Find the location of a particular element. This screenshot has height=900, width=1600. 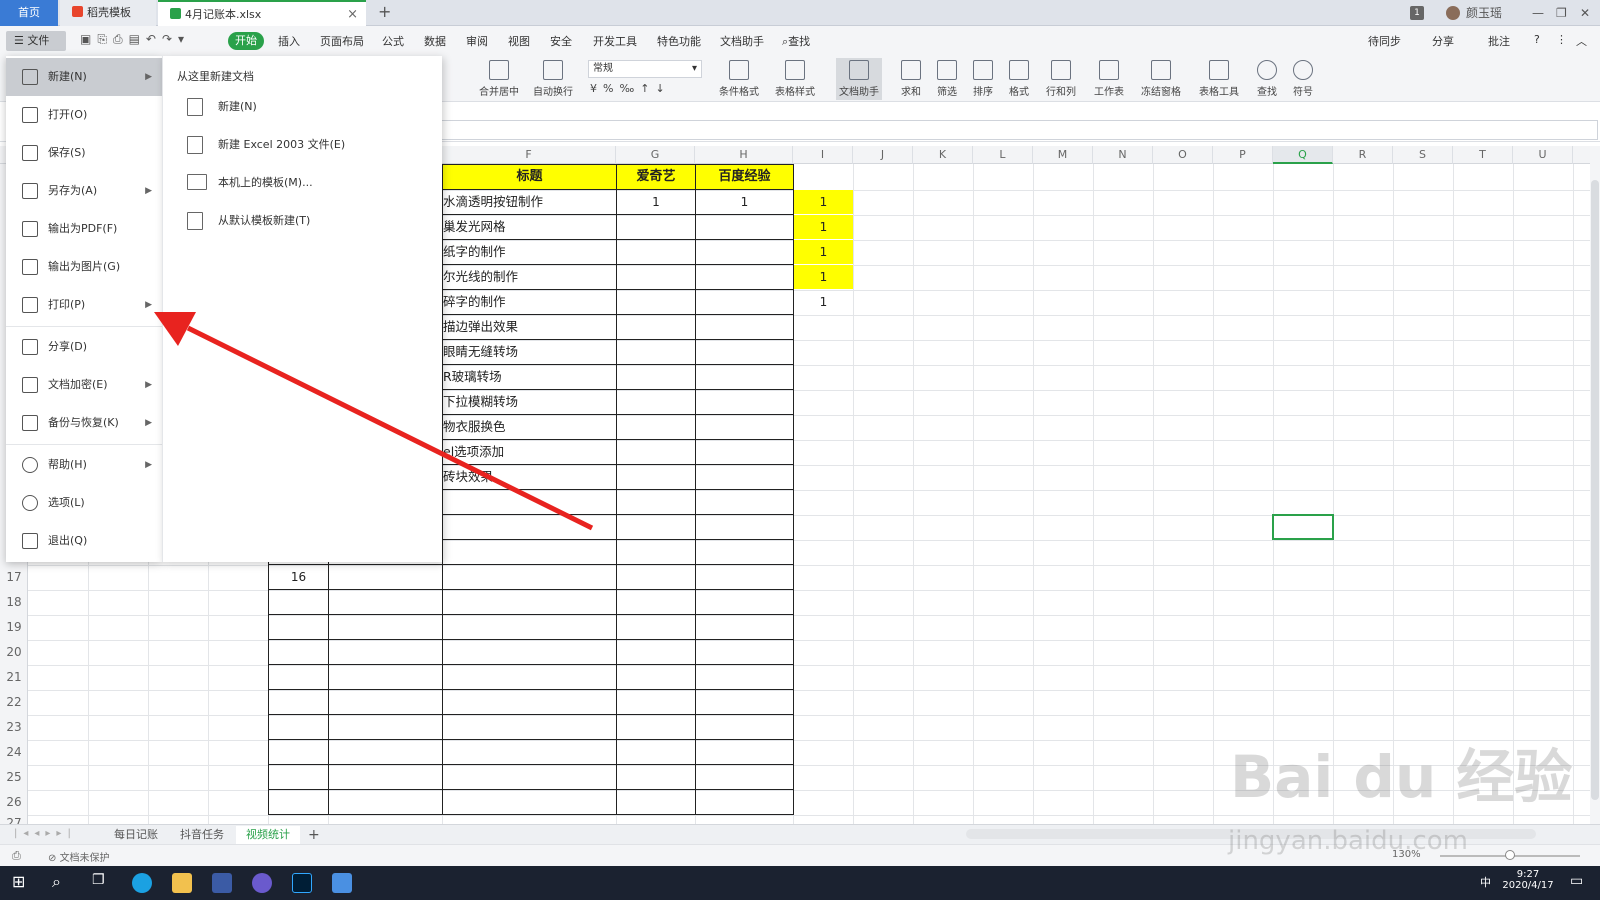

watermark-logo: Bai du 经验 is located at coordinates (1401, 777).